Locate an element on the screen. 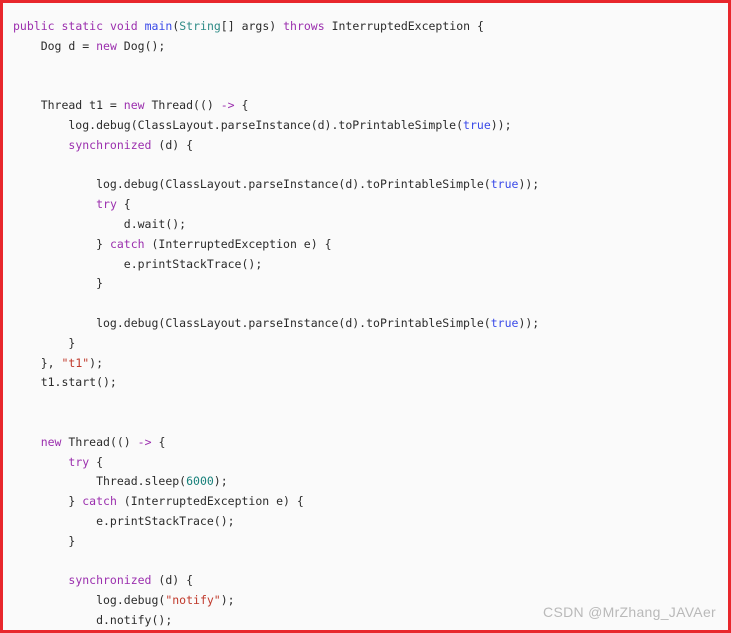 This screenshot has height=633, width=731. code-token: "notify" is located at coordinates (193, 600).